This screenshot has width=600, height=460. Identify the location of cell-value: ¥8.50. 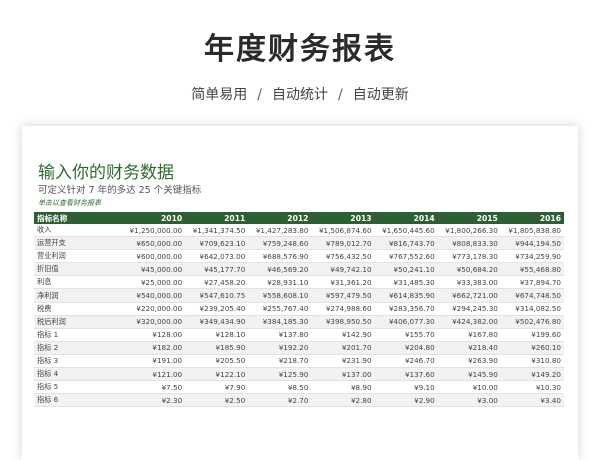
(280, 387).